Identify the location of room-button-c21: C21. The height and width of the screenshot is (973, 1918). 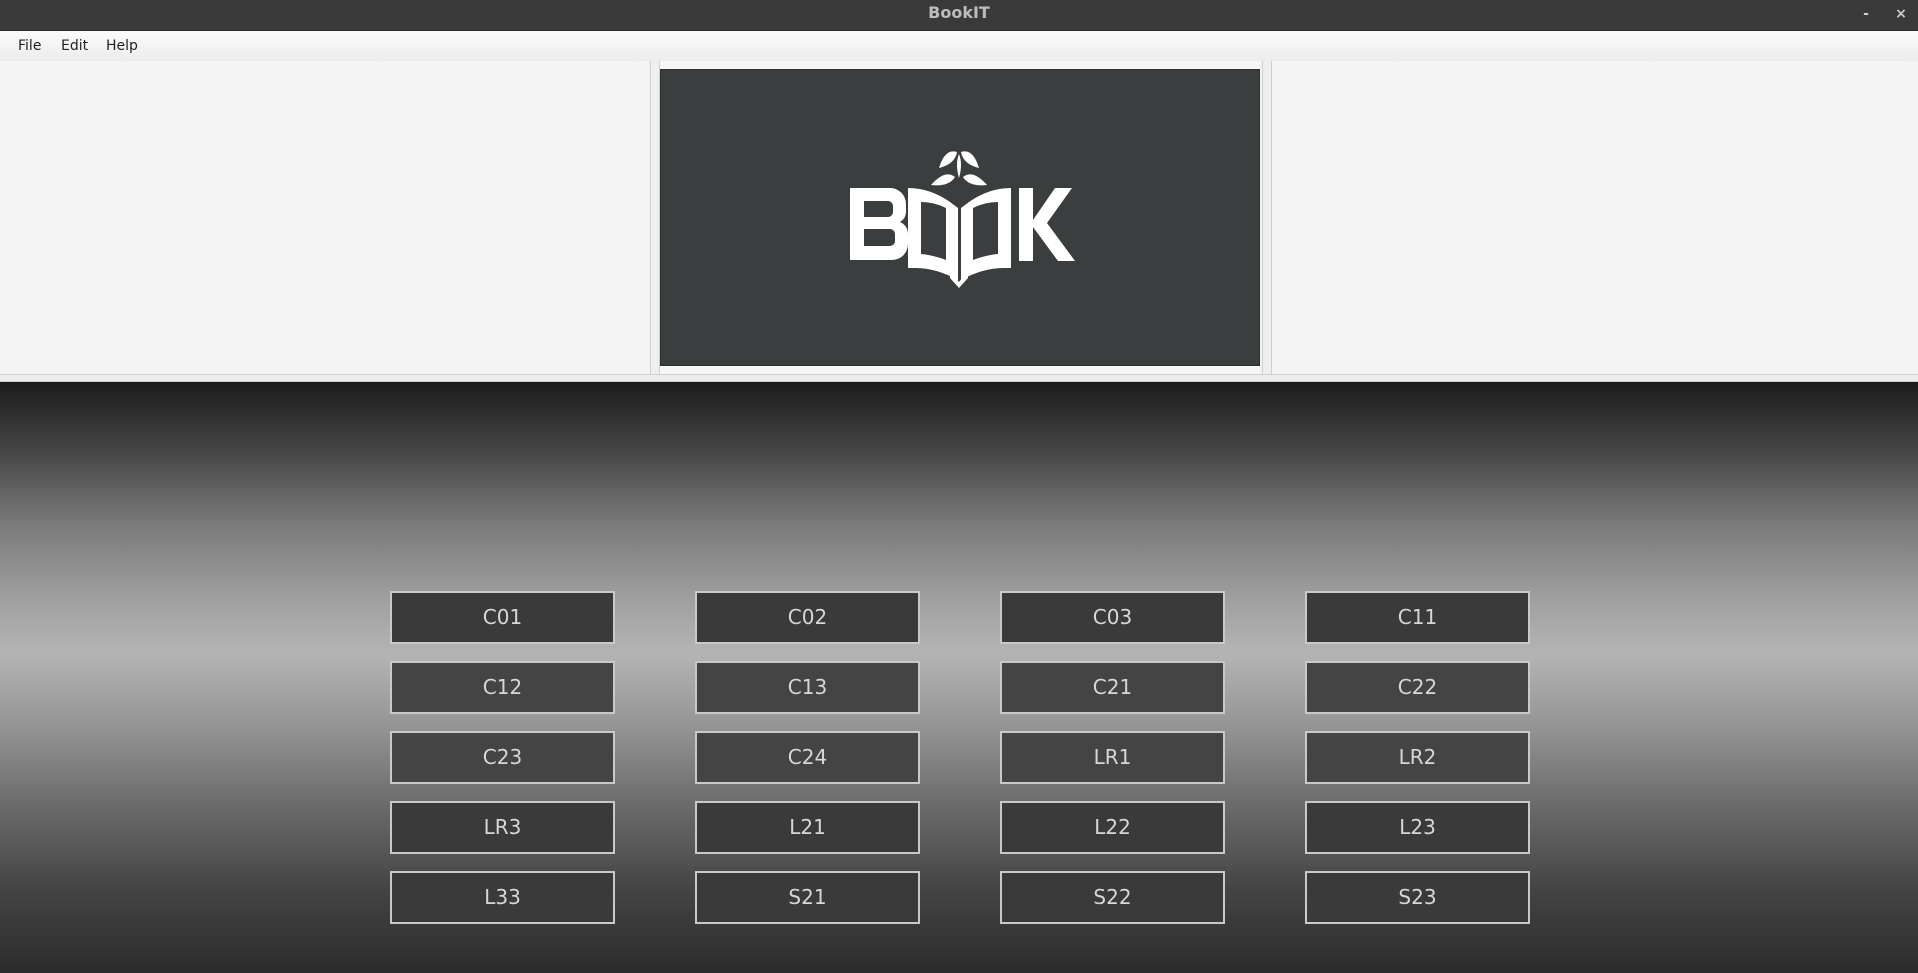
(1112, 687).